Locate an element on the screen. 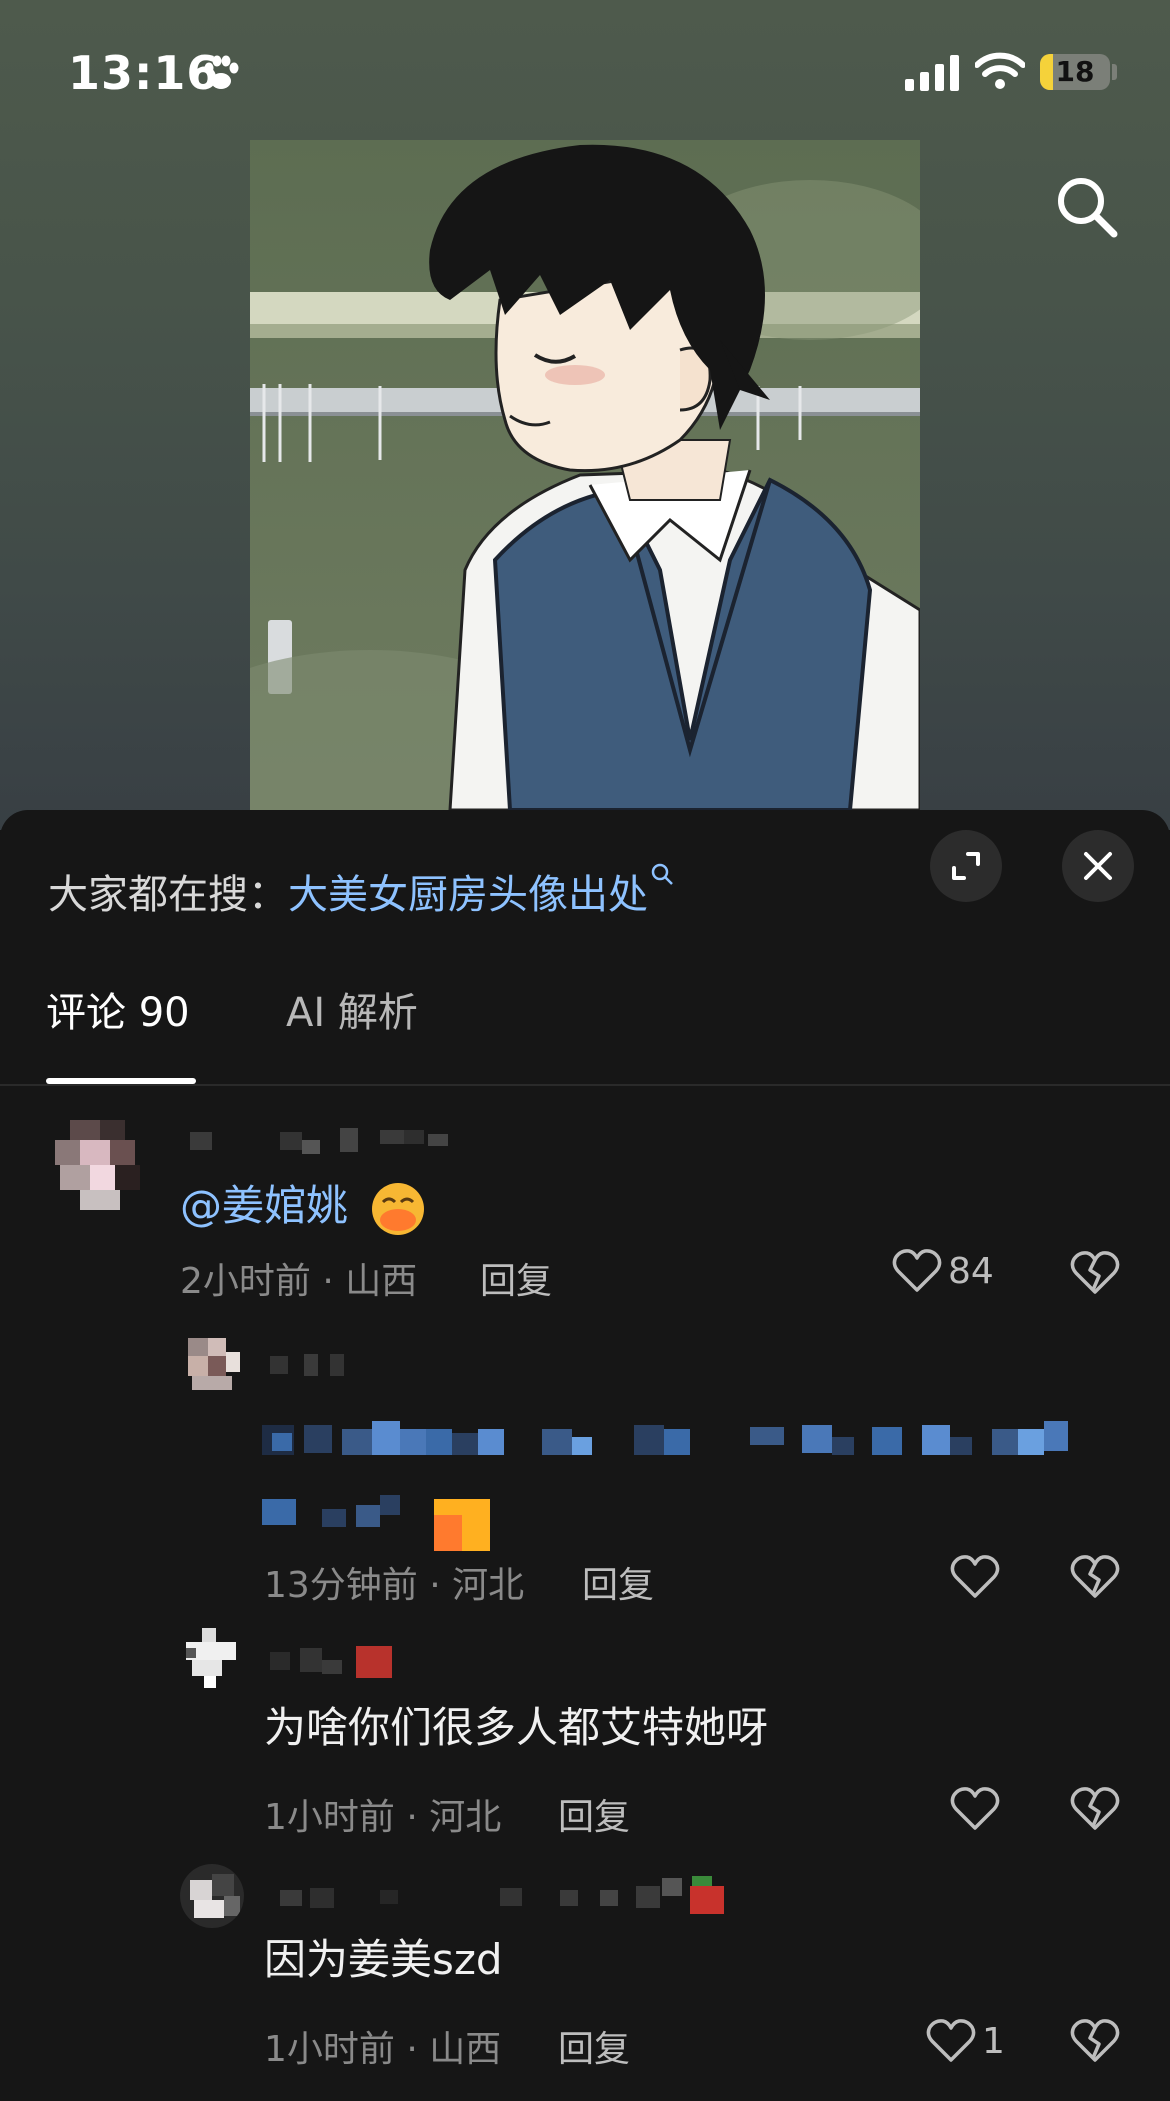 The height and width of the screenshot is (2101, 1170). small-search-icon is located at coordinates (662, 874).